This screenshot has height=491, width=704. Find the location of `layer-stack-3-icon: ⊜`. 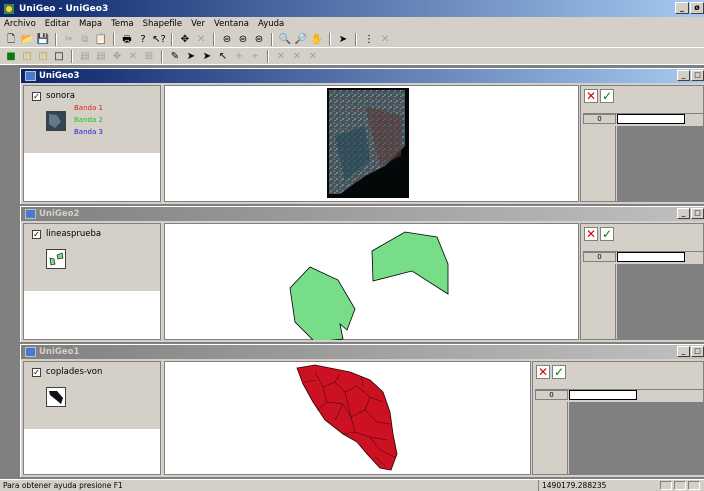

layer-stack-3-icon: ⊜ is located at coordinates (259, 39).